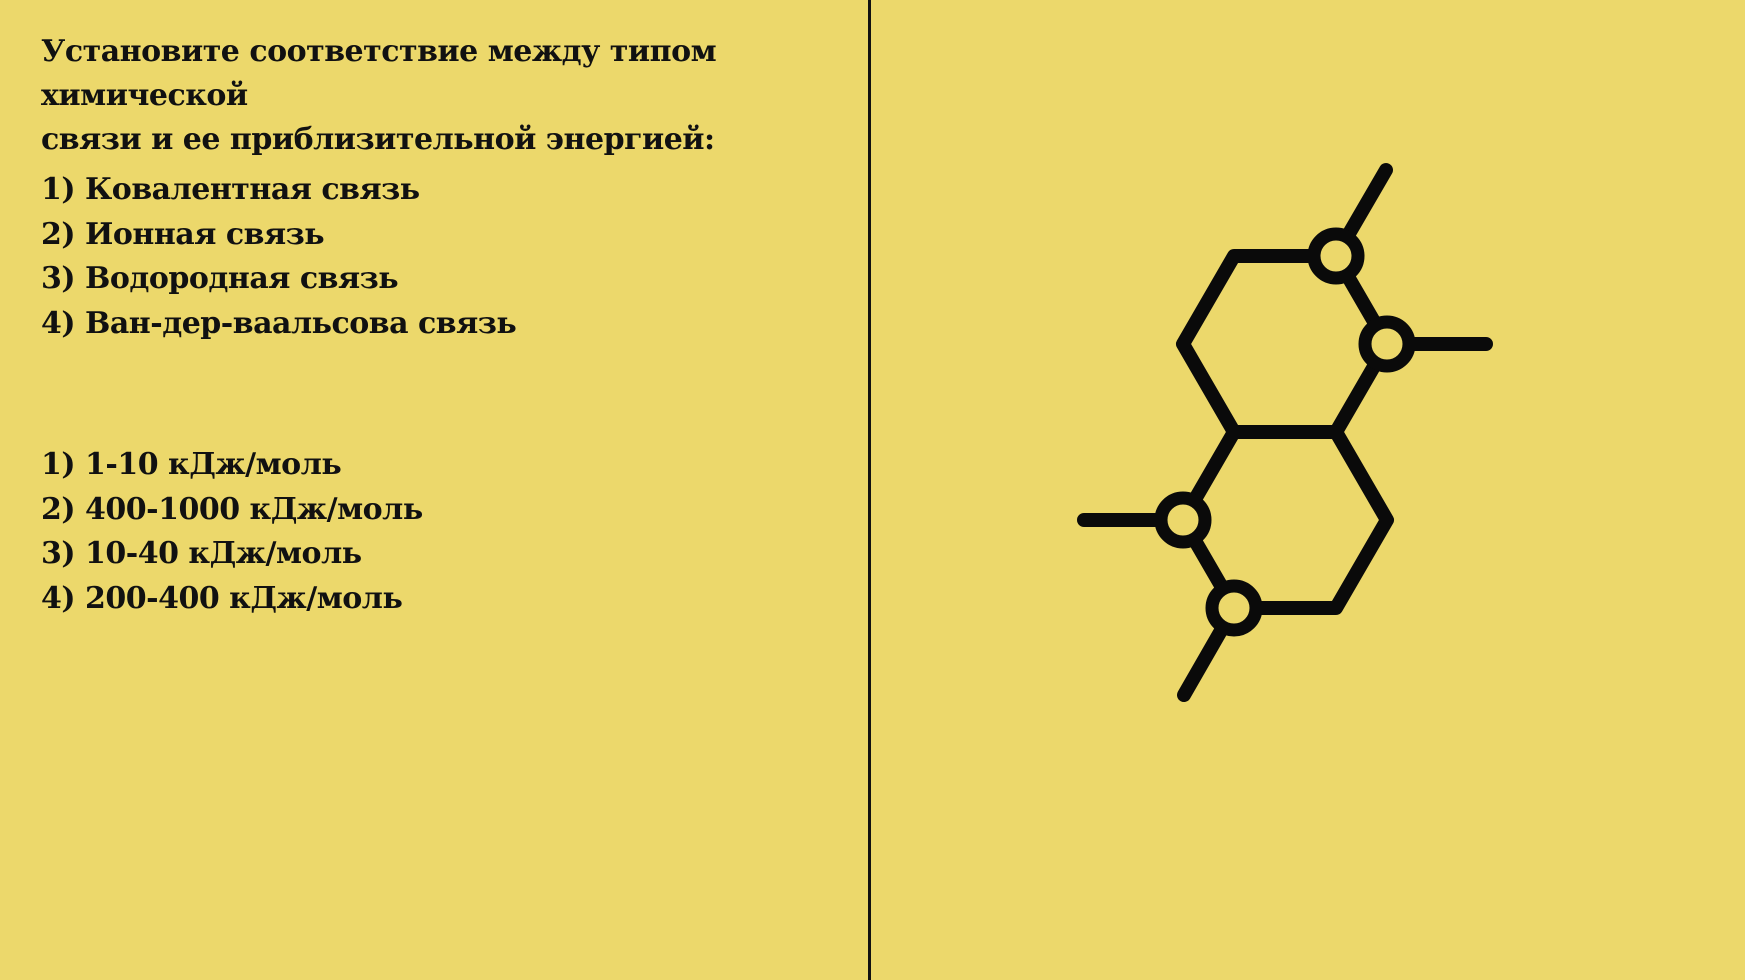 The height and width of the screenshot is (980, 1745). Describe the element at coordinates (222, 598) in the screenshot. I see `energy-item: 4) 200-400 кДж/моль` at that location.